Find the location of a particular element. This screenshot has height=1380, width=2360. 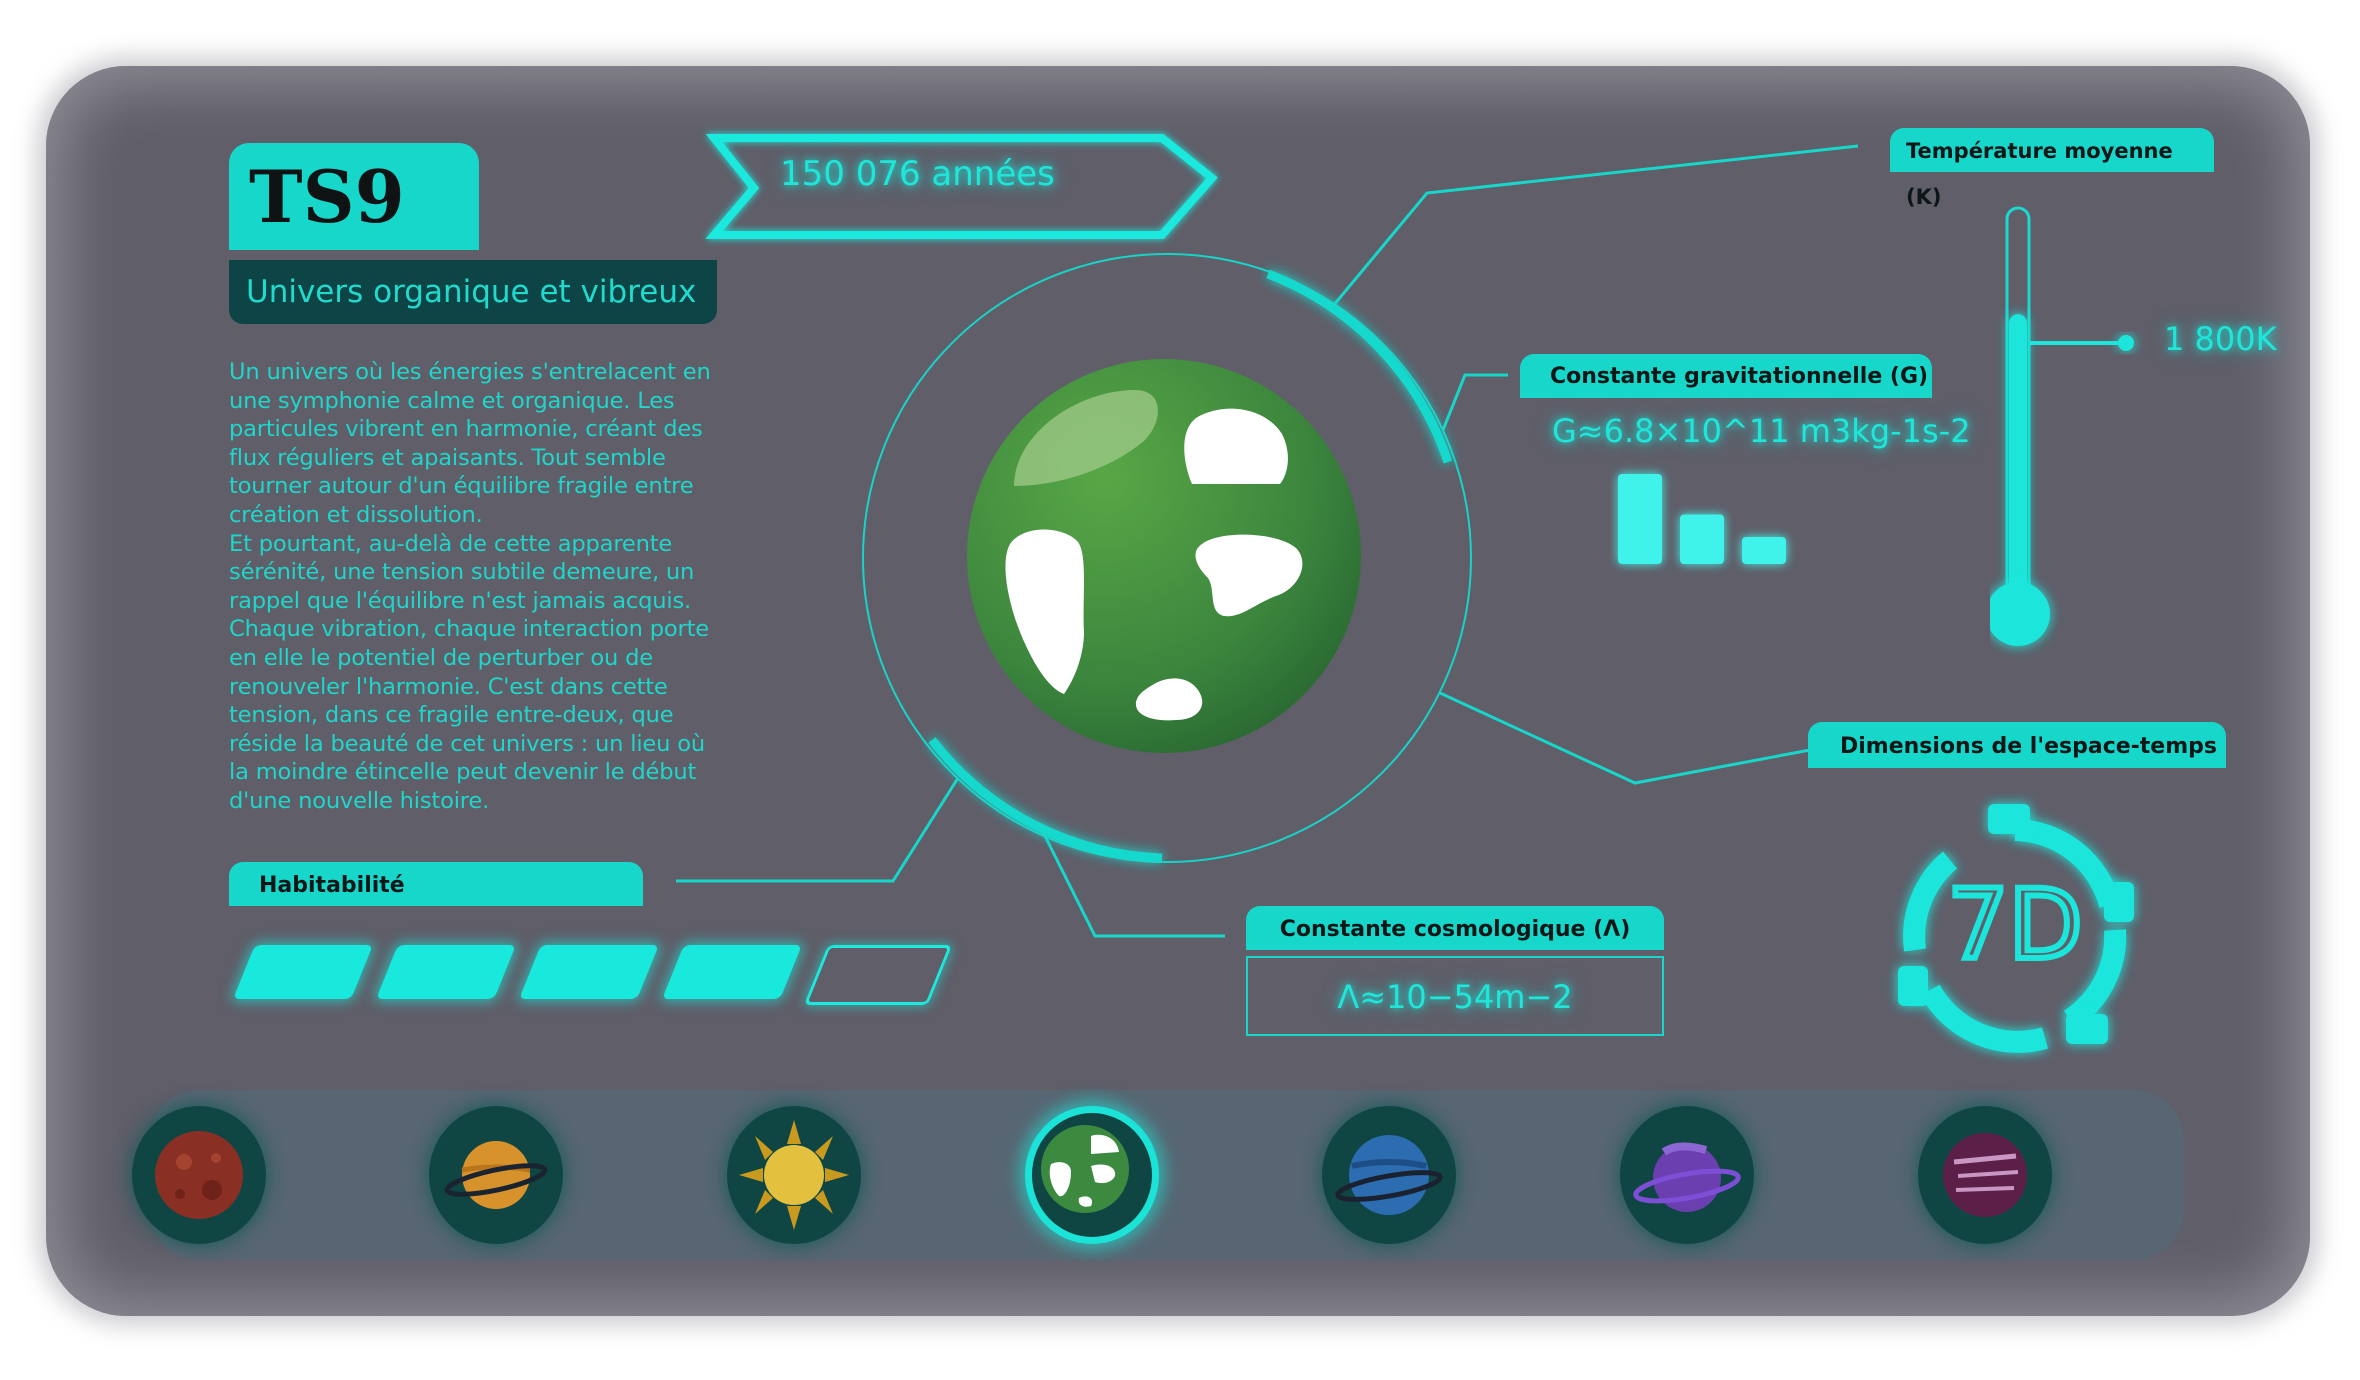

striped-purple-planet-icon is located at coordinates (1985, 1175).